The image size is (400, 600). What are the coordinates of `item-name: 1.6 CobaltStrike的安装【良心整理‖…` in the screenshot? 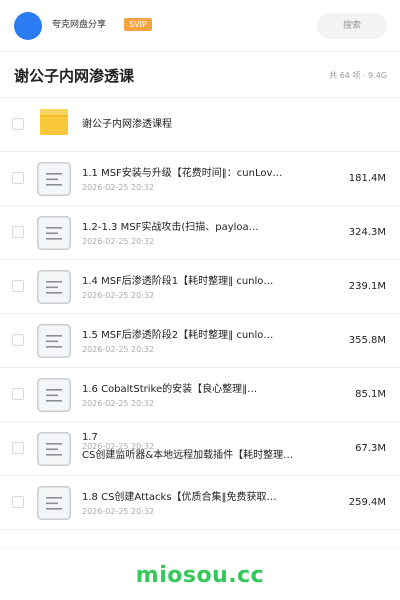 It's located at (170, 389).